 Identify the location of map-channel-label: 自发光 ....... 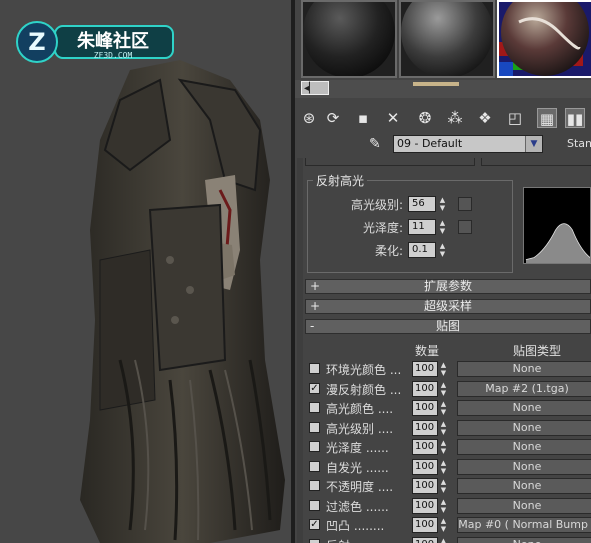
(357, 467).